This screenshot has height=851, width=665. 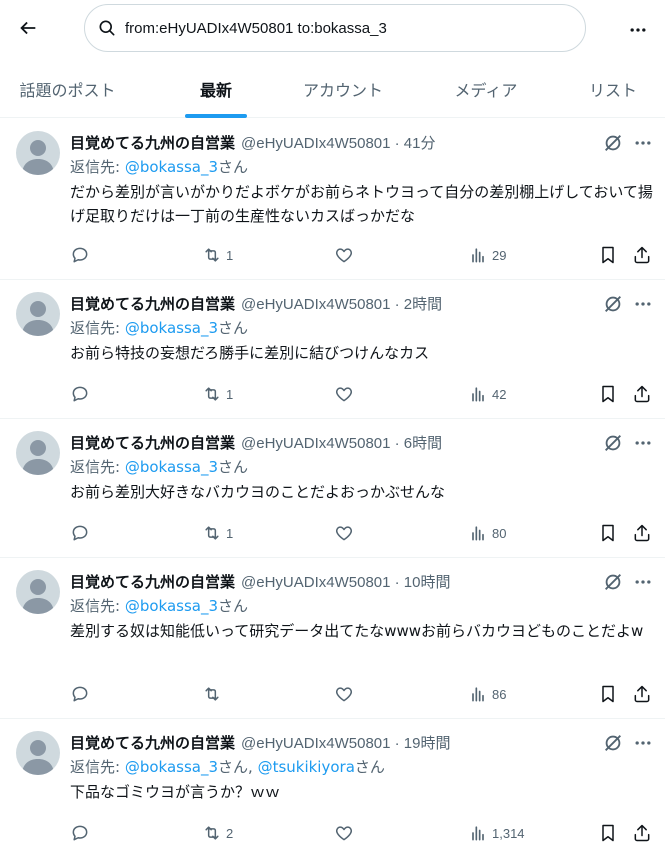 I want to click on tweet-text: 差別する奴は知能低いって研究データ出てたなwwwお前らバカウヨどものことだよw, so click(x=357, y=631).